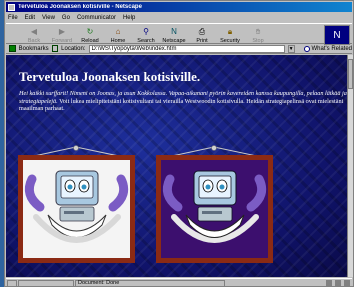  What do you see at coordinates (34, 49) in the screenshot?
I see `bookmarks-button: Bookmarks` at bounding box center [34, 49].